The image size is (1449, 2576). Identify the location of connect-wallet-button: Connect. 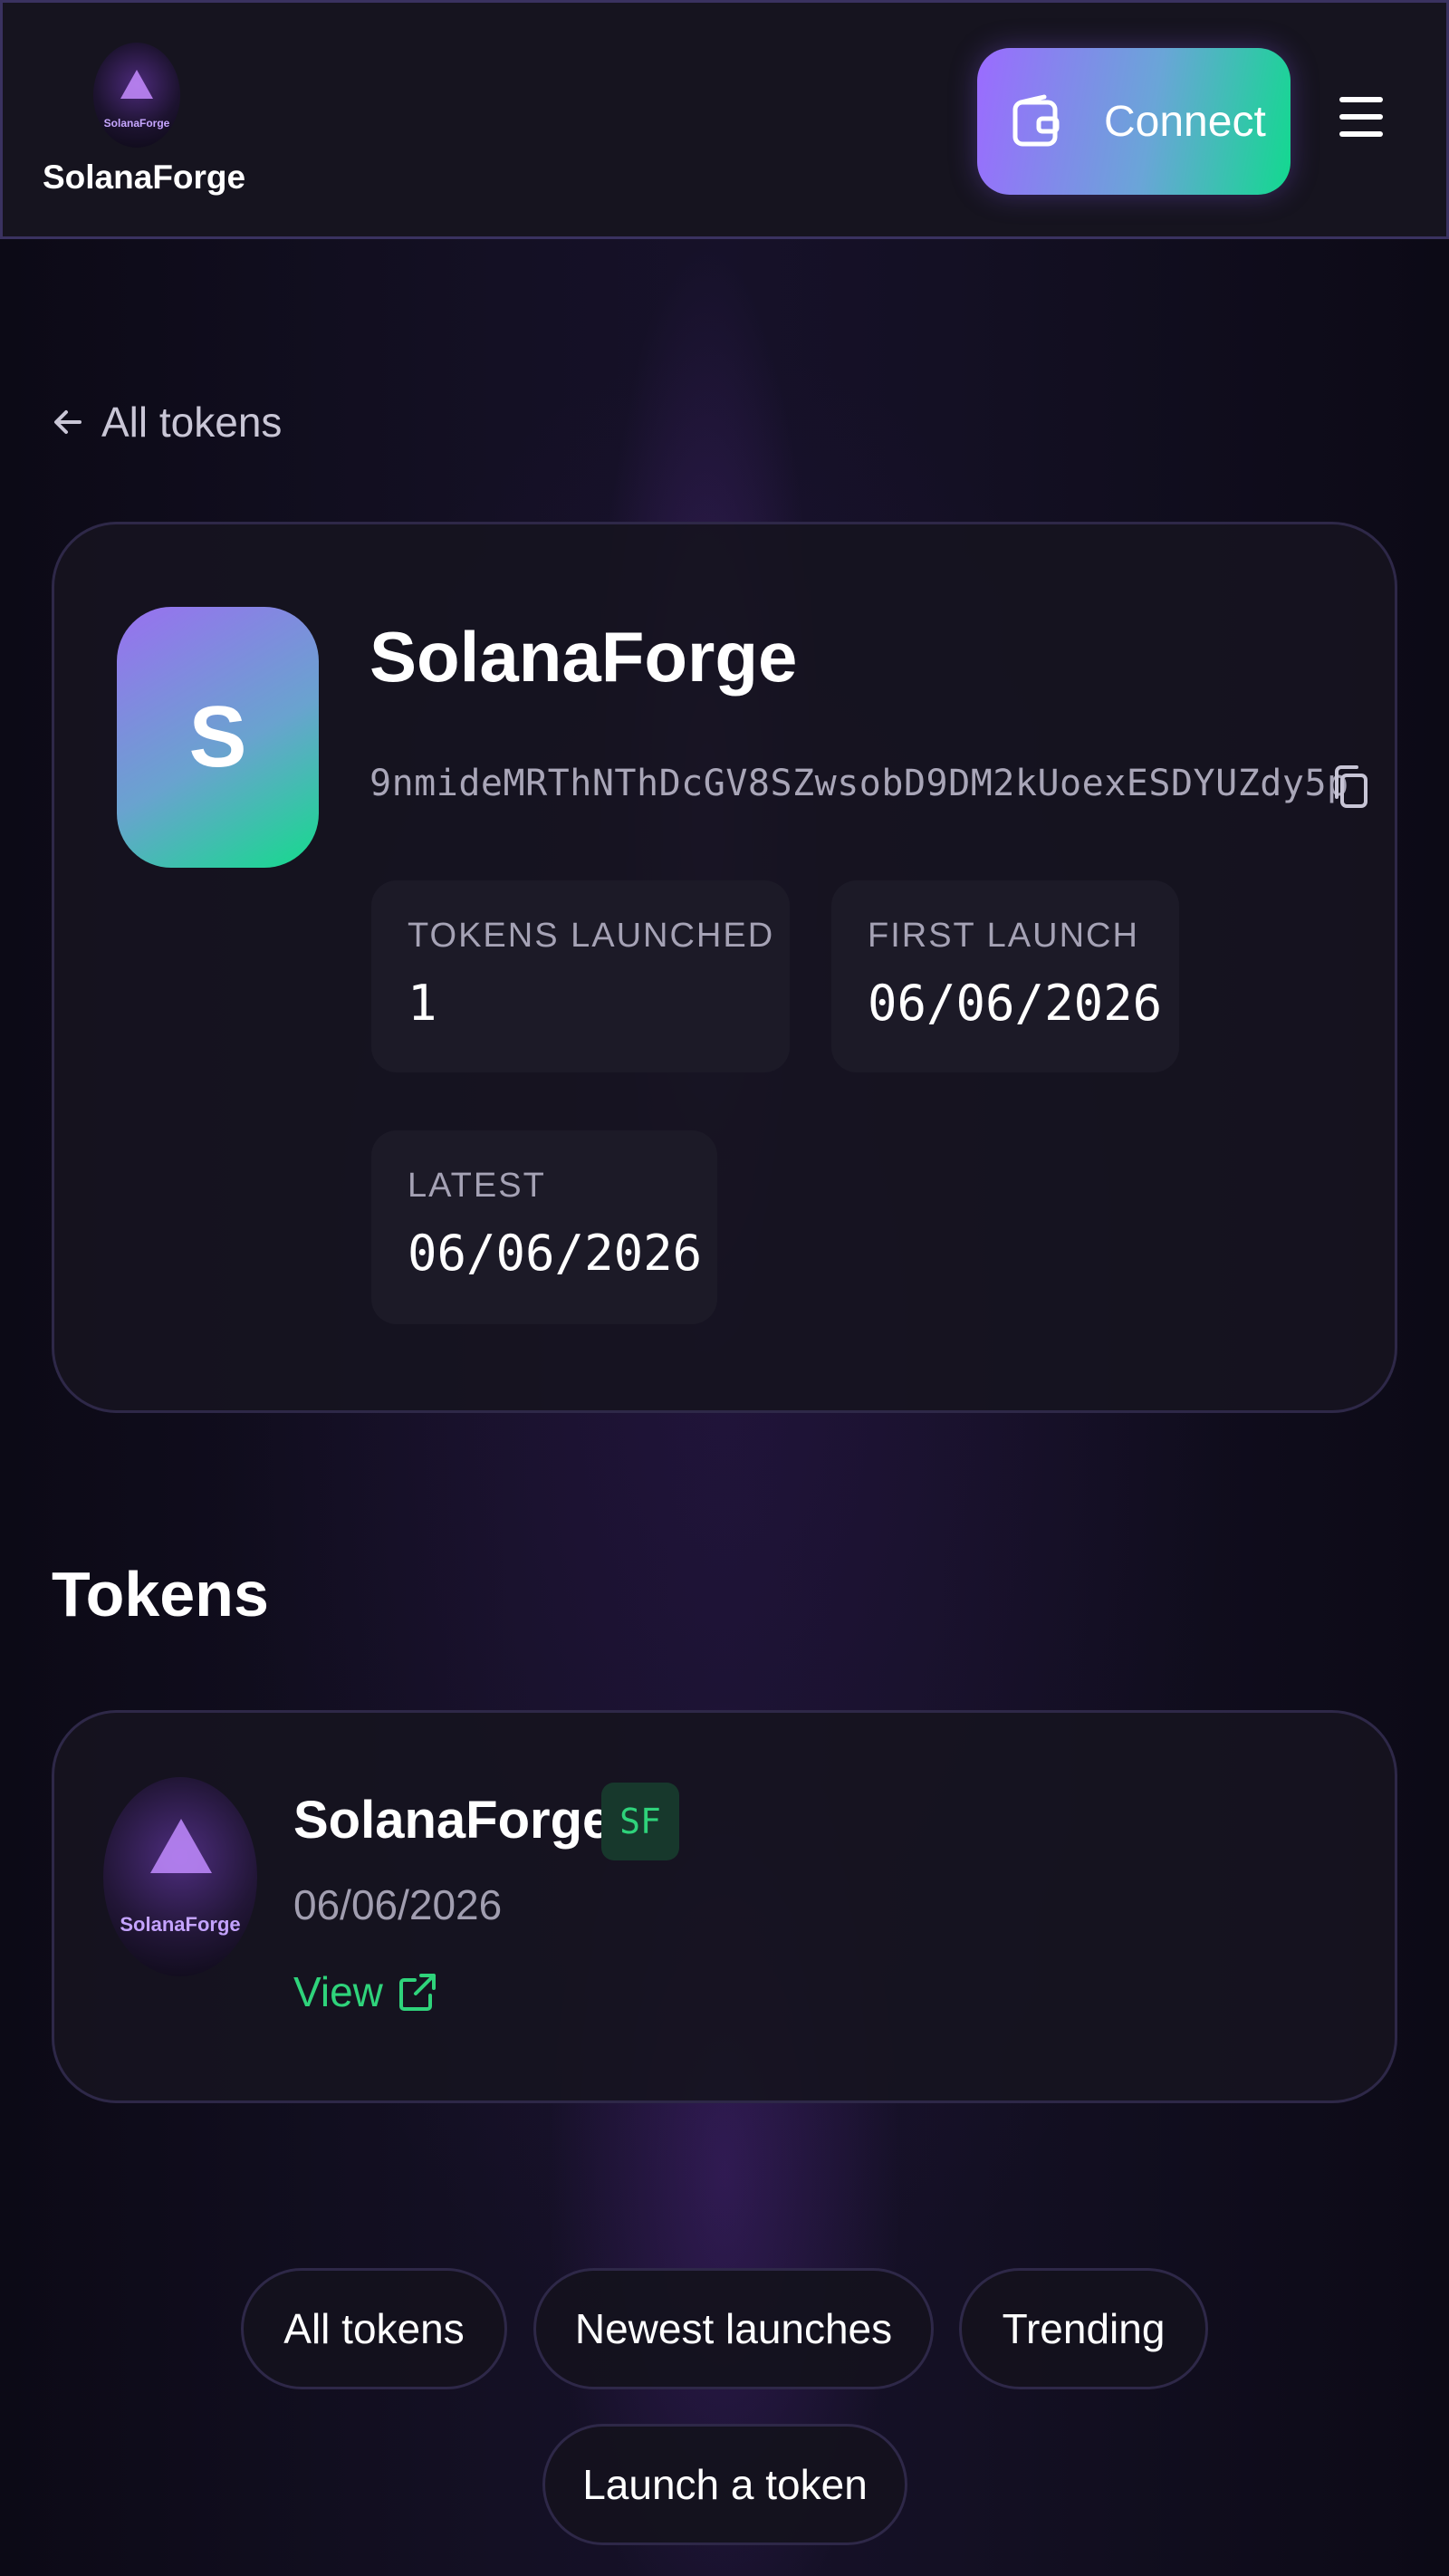
(1134, 121).